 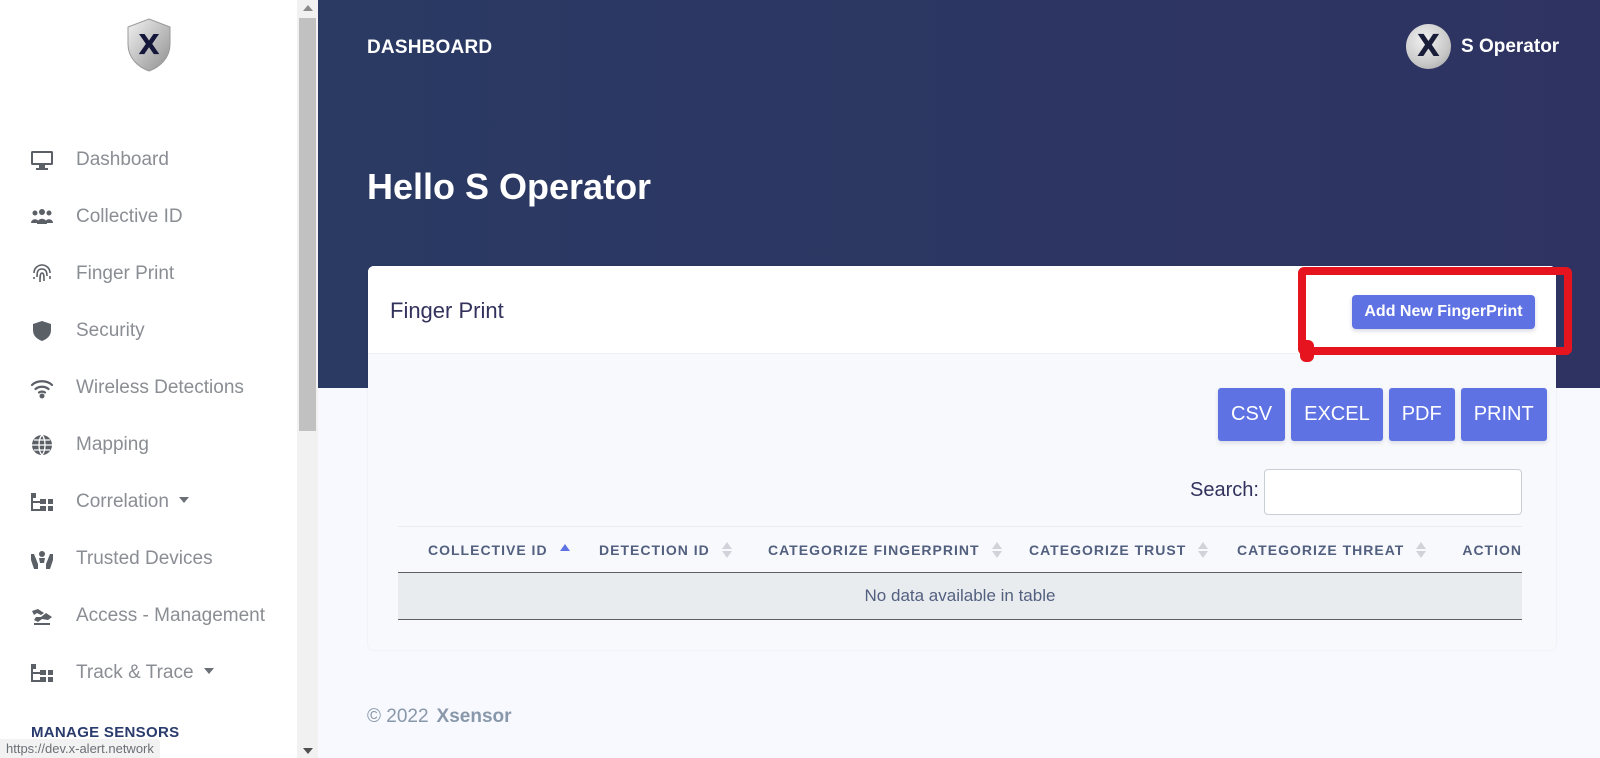 I want to click on search-input, so click(x=1393, y=492).